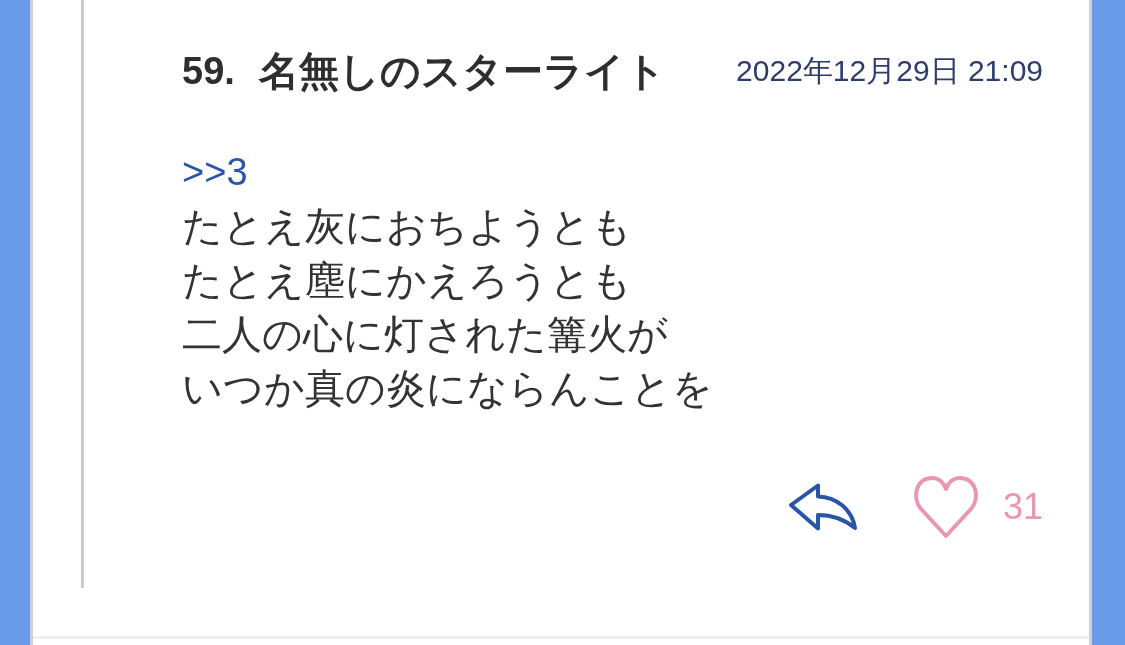  I want to click on reply-arrow-icon, so click(822, 507).